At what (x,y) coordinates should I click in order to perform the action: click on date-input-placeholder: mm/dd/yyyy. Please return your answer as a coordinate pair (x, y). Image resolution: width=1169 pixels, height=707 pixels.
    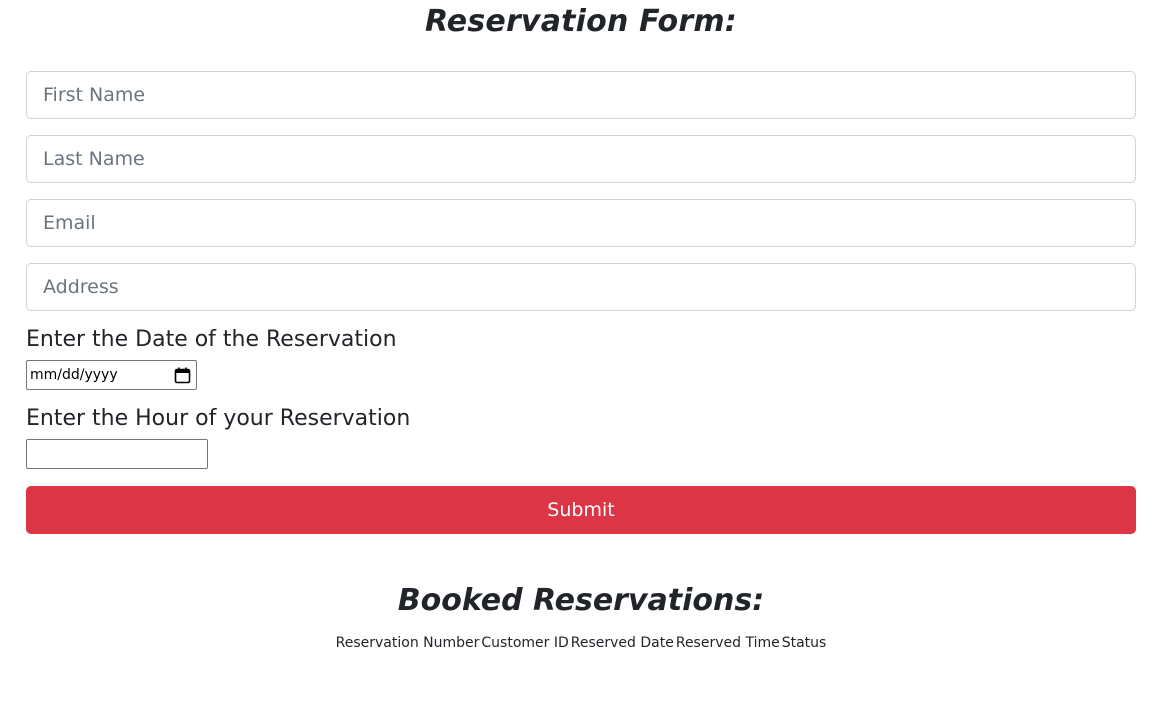
    Looking at the image, I should click on (74, 375).